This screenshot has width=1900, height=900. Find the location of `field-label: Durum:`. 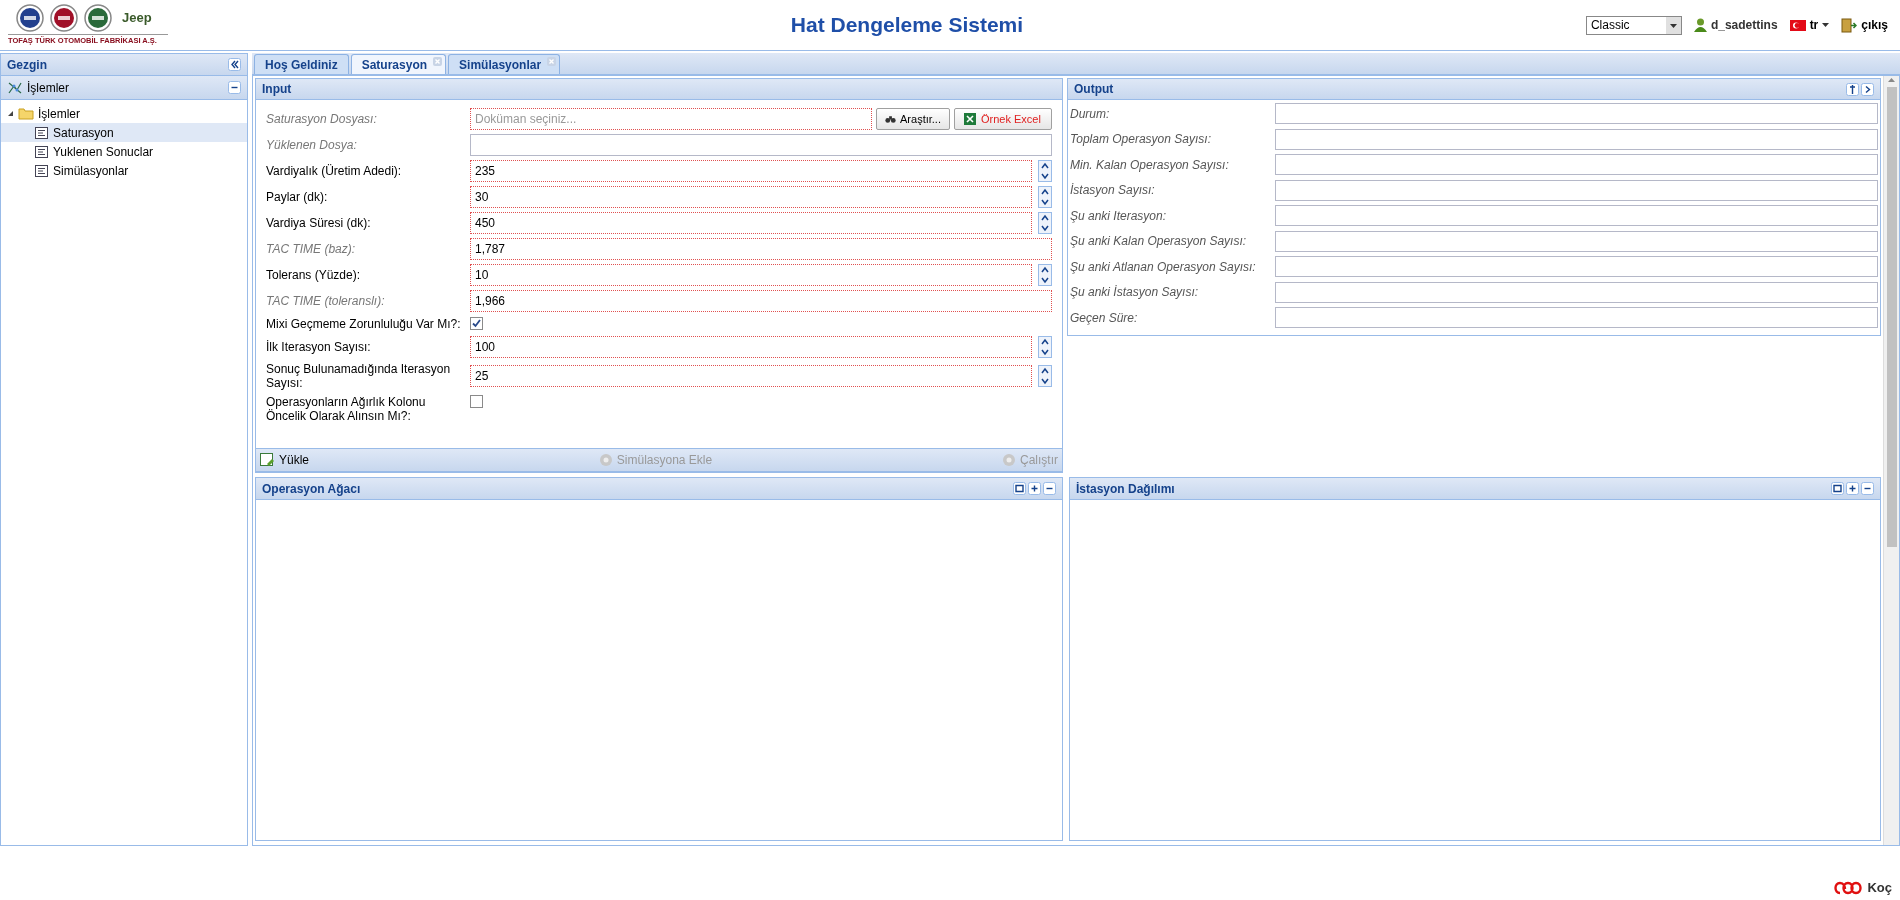

field-label: Durum: is located at coordinates (1090, 114).